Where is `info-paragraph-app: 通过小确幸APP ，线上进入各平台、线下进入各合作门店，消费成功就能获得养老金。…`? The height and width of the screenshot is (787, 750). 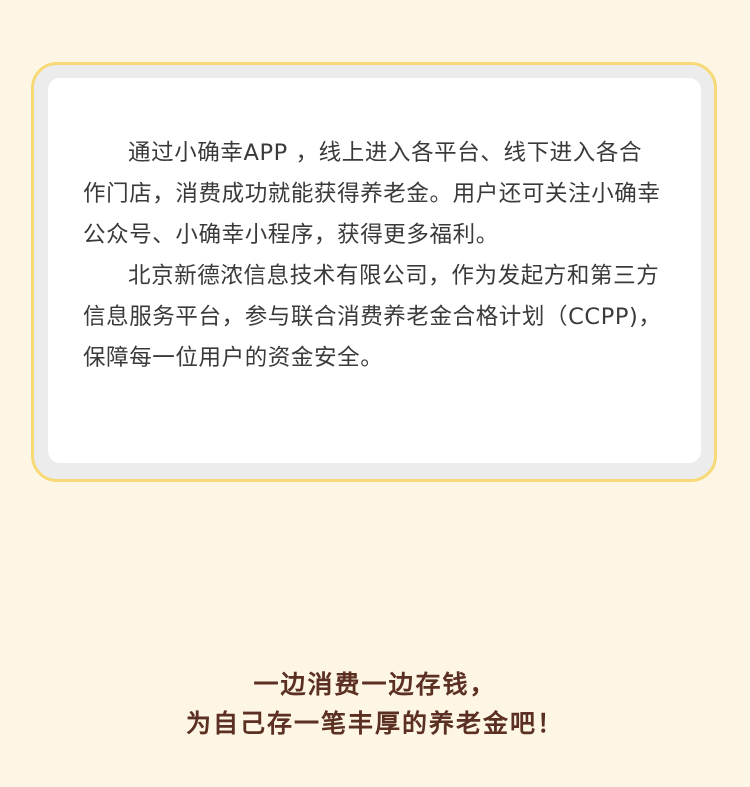
info-paragraph-app: 通过小确幸APP ，线上进入各平台、线下进入各合作门店，消费成功就能获得养老金。… is located at coordinates (372, 194).